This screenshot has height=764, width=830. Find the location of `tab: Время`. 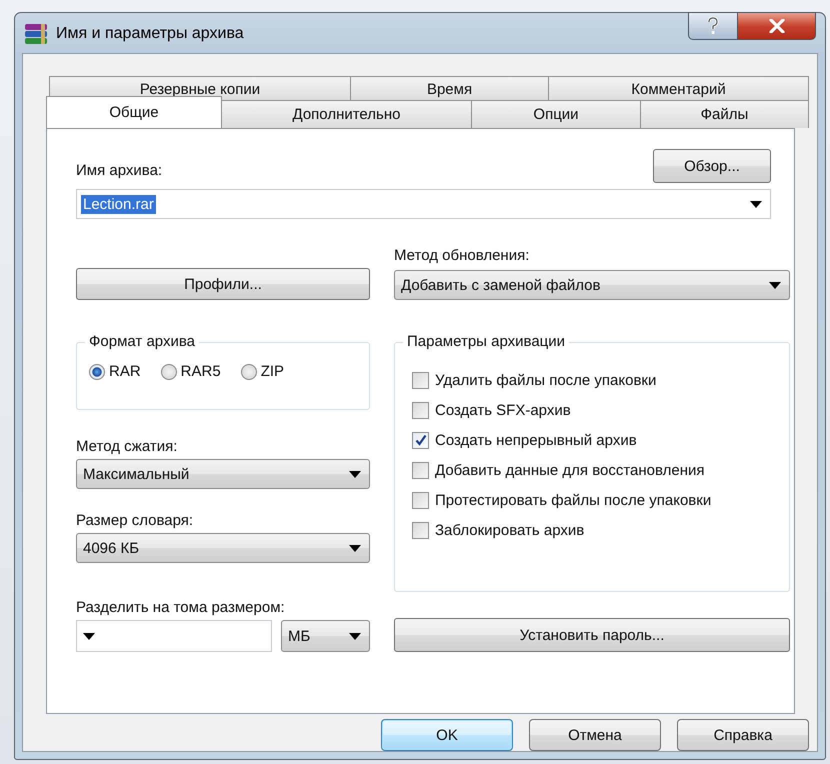

tab: Время is located at coordinates (449, 89).